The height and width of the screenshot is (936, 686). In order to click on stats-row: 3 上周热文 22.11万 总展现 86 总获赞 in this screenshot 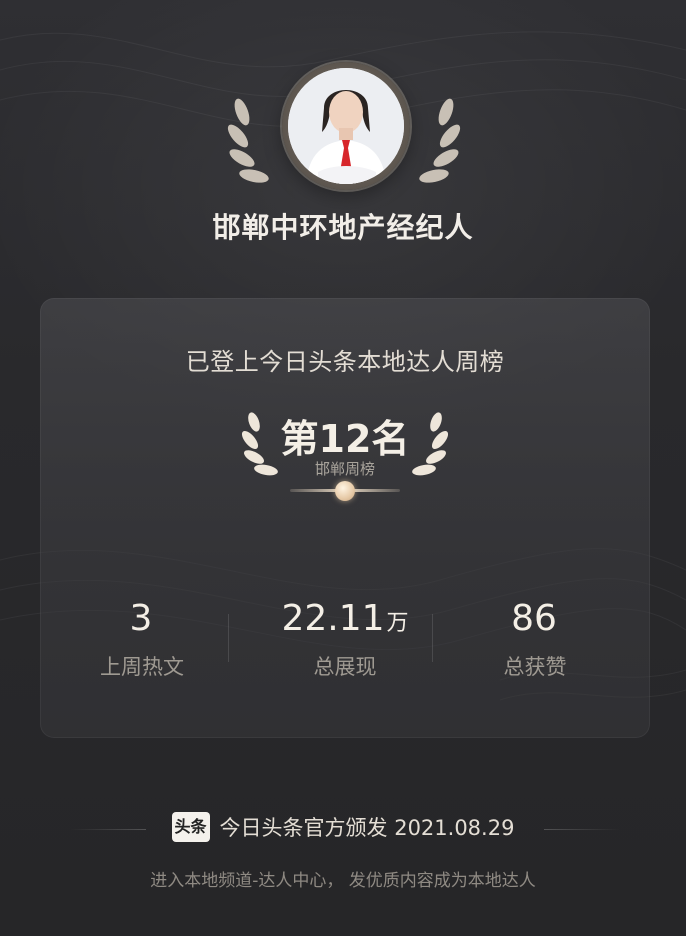, I will do `click(345, 639)`.